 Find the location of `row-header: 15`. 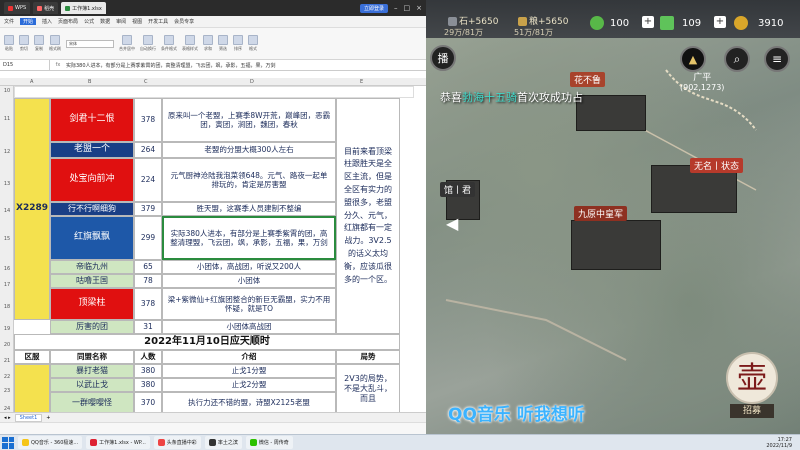

row-header: 15 is located at coordinates (7, 239).